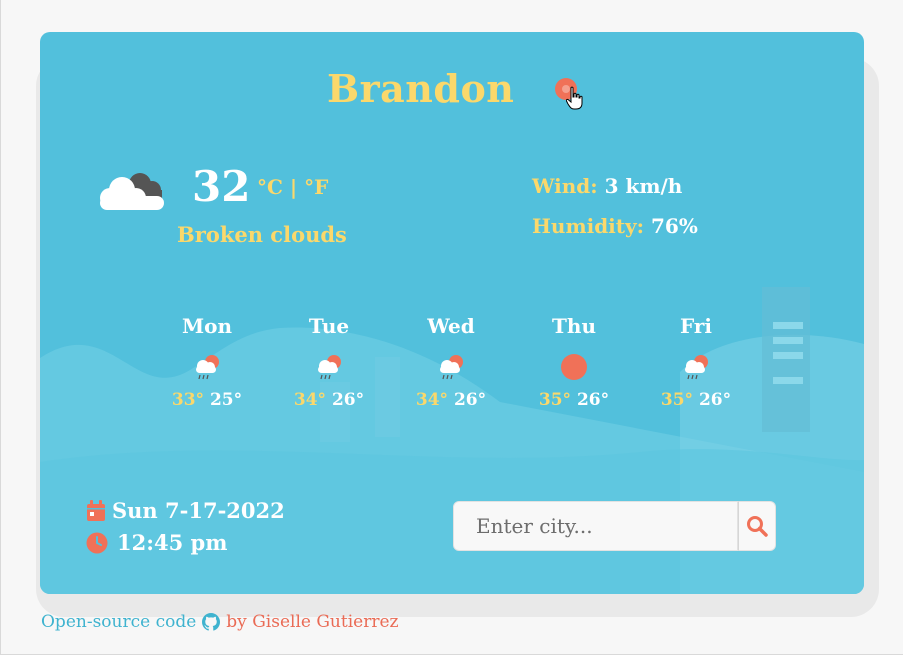  What do you see at coordinates (574, 326) in the screenshot?
I see `forecast-day-name: Thu` at bounding box center [574, 326].